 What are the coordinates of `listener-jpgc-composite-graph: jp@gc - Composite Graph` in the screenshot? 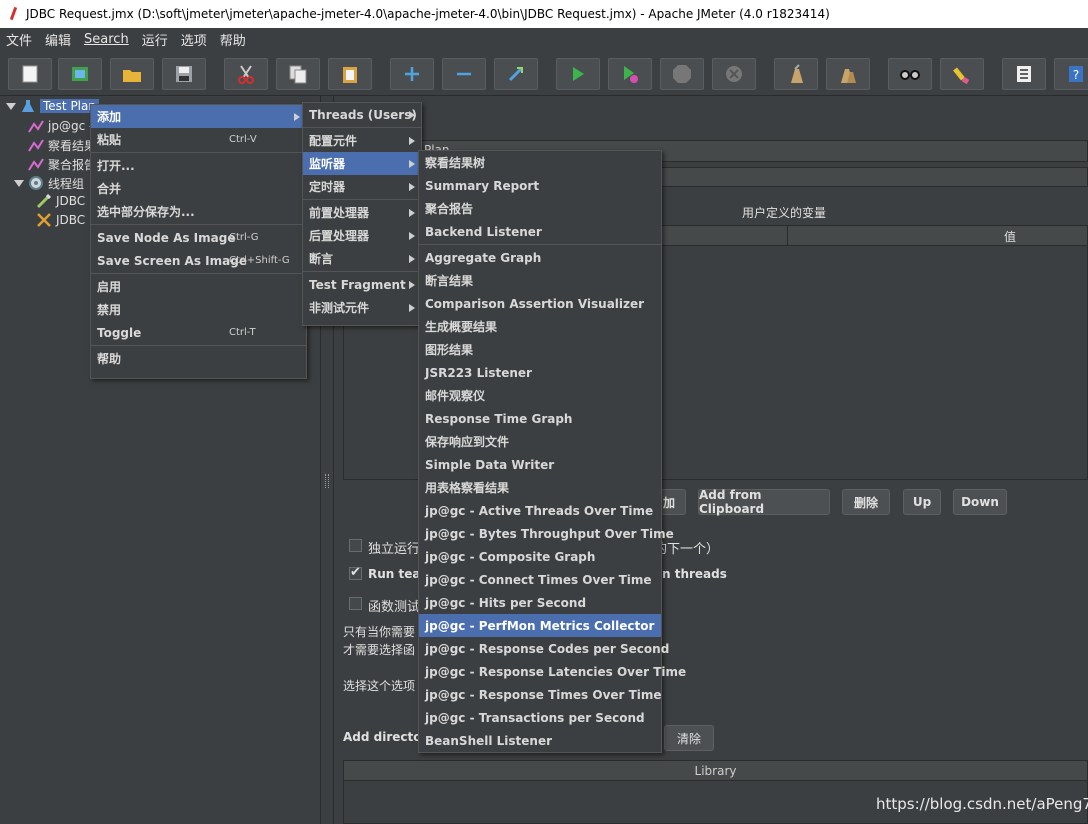 It's located at (540, 556).